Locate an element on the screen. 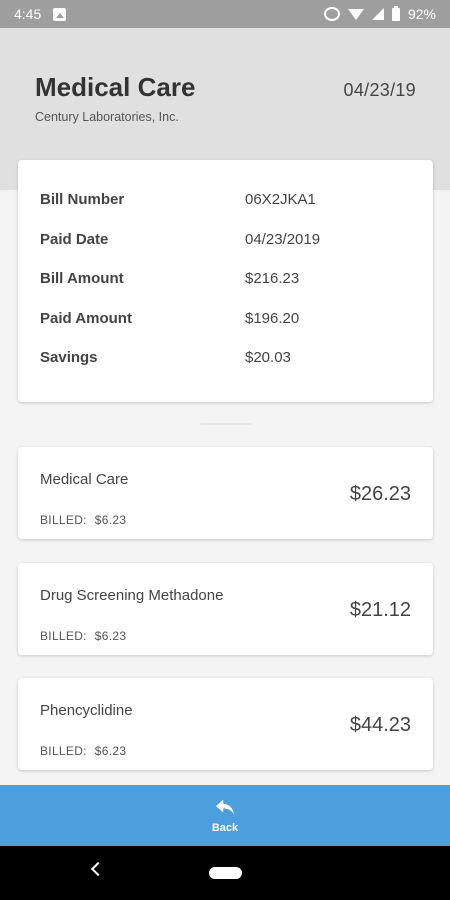 The height and width of the screenshot is (900, 450). nav-home-icon is located at coordinates (225, 873).